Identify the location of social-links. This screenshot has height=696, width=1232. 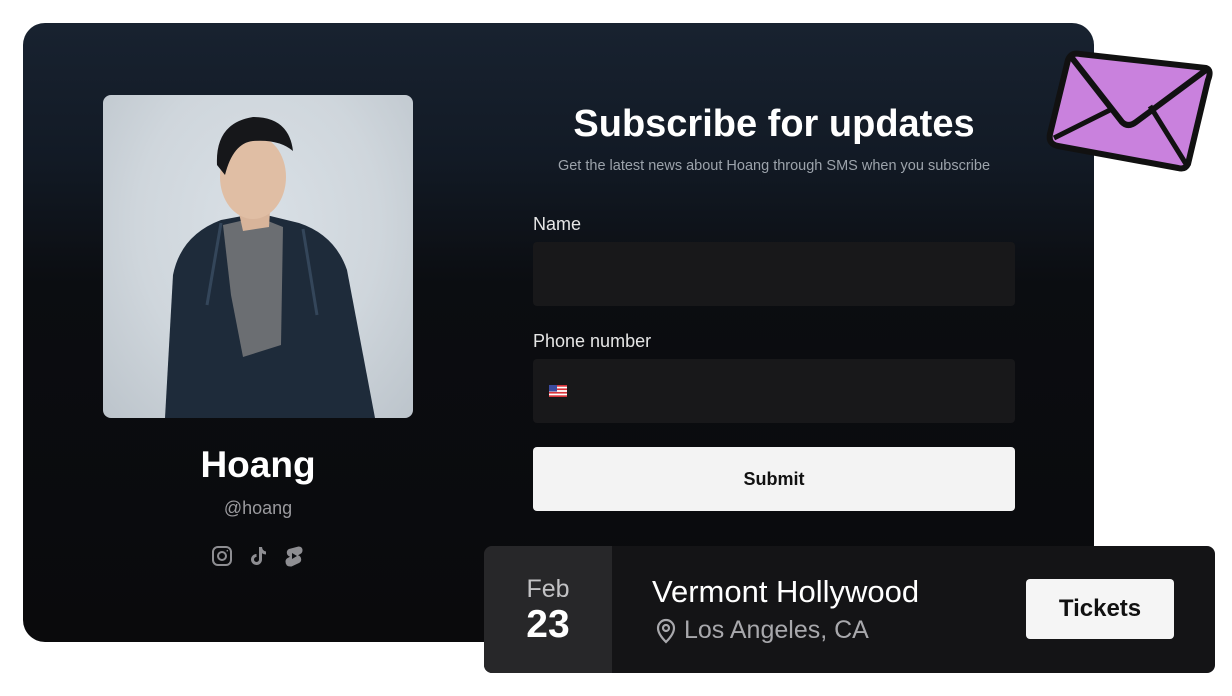
(258, 556).